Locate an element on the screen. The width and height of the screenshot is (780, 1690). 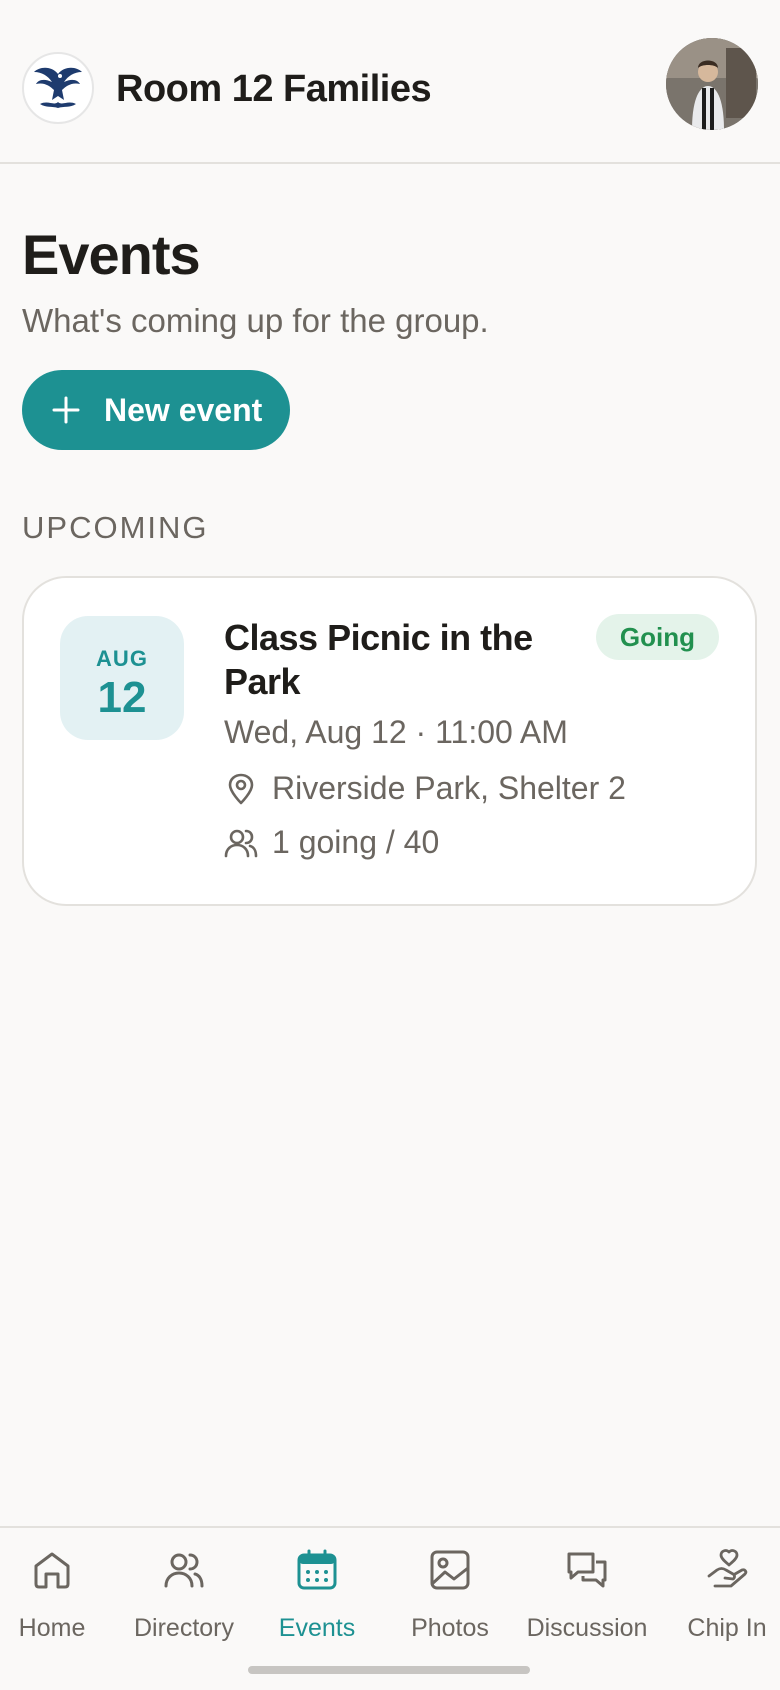
event-attendance: 1 going / 40 is located at coordinates (356, 842).